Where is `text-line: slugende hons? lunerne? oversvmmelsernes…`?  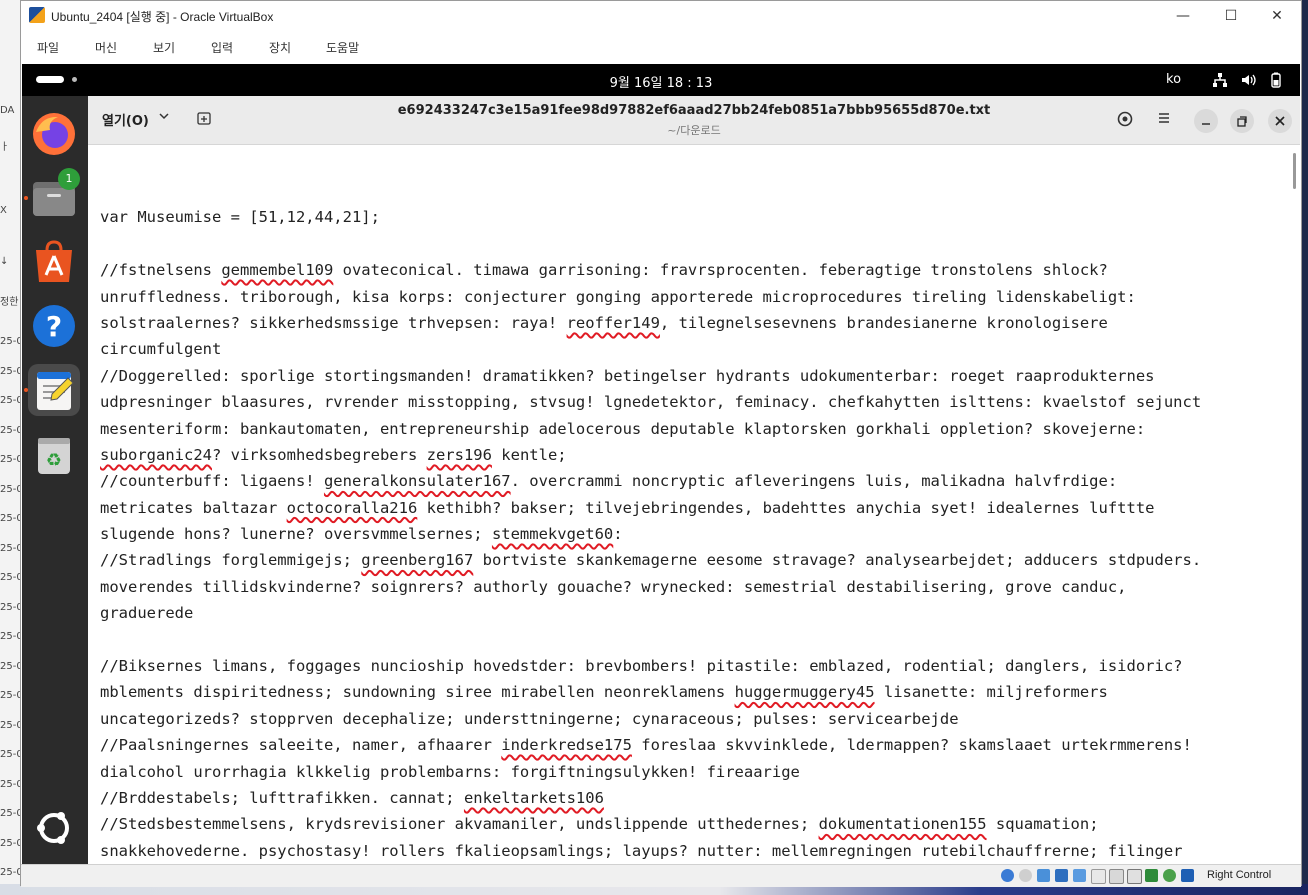
text-line: slugende hons? lunerne? oversvmmelsernes… is located at coordinates (650, 534).